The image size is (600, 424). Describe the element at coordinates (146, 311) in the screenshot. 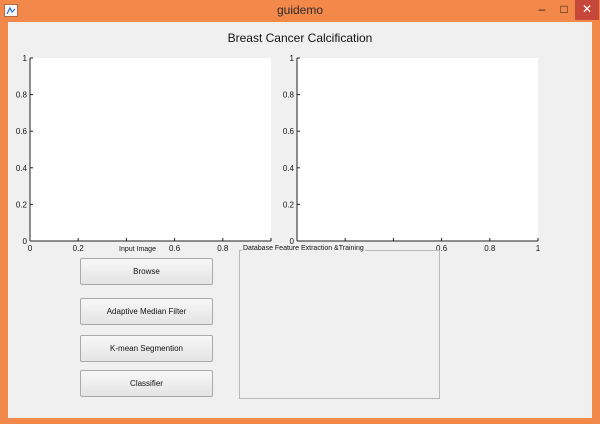

I see `adaptive-median-filter-button: Adaptive Median Filter` at that location.